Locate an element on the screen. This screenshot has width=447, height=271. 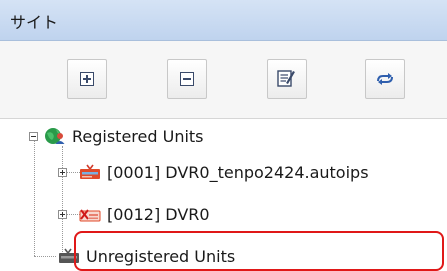
tree-item-label: [0001] DVR0_tenpo2424.autoips is located at coordinates (238, 172).